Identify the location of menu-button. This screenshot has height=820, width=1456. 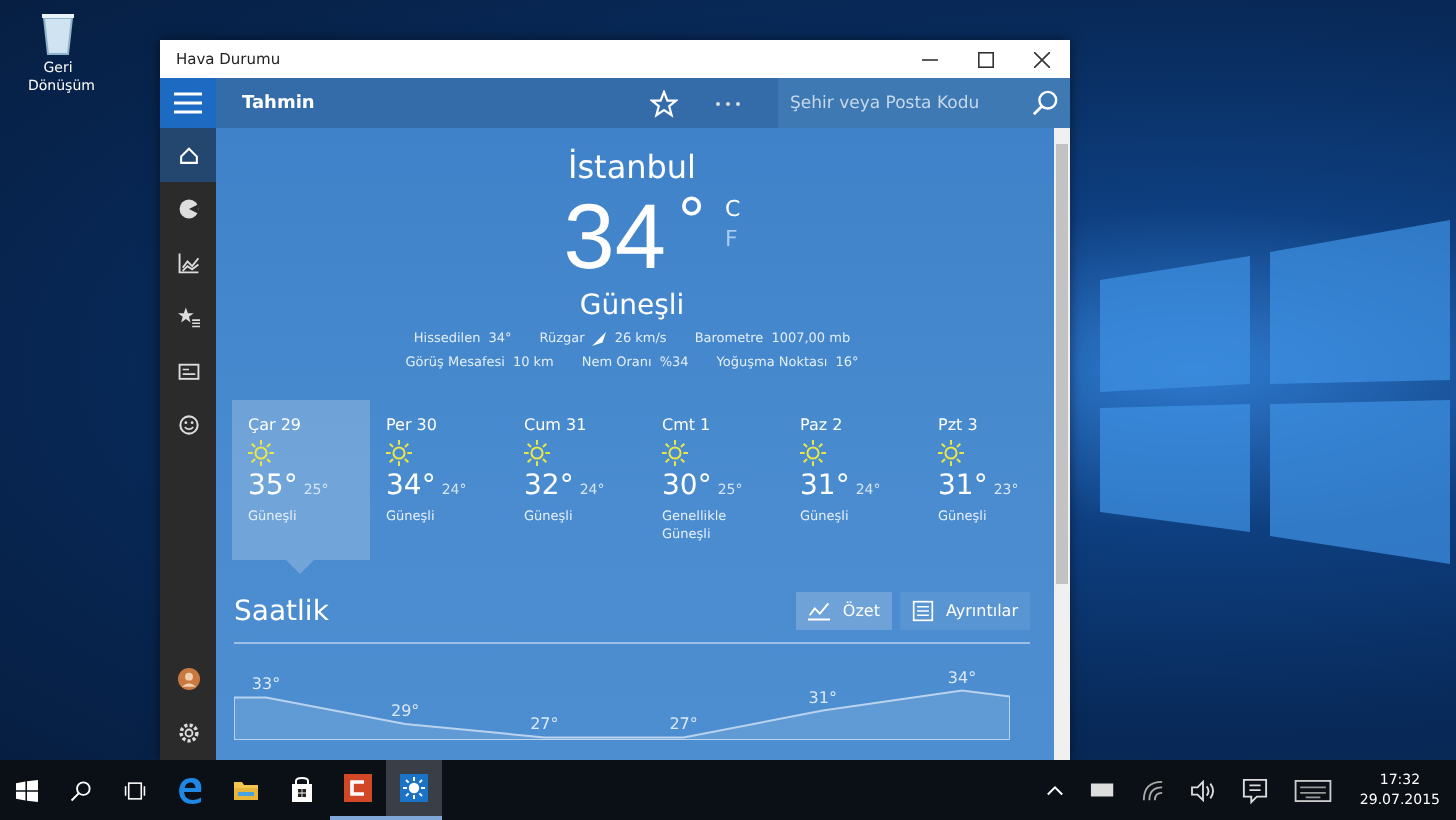
(188, 103).